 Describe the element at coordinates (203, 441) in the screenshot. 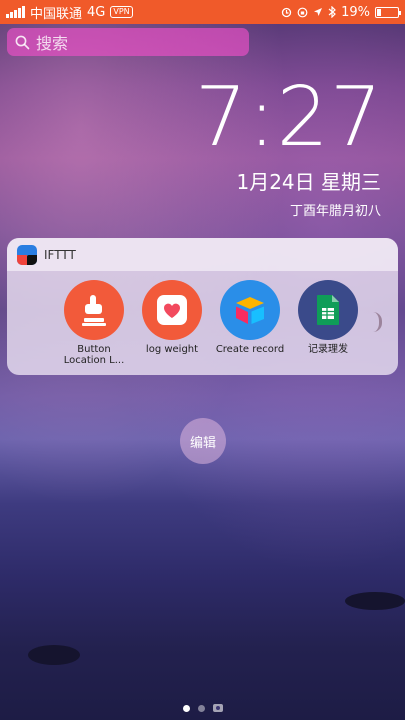

I see `edit-button: 编辑` at that location.